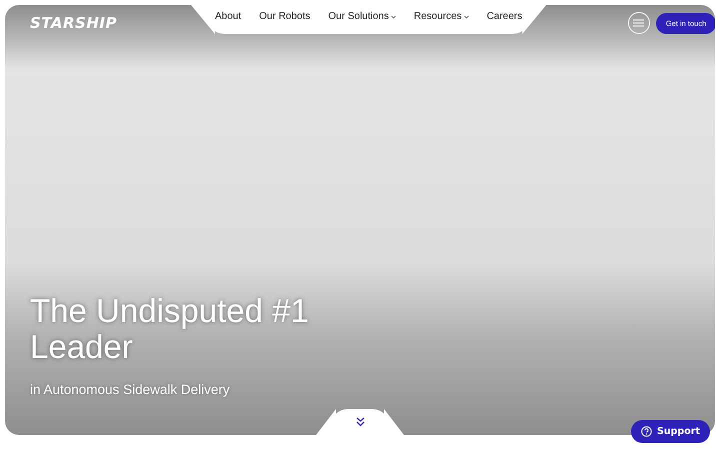 This screenshot has height=450, width=720. I want to click on nav-link: Resources, so click(441, 13).